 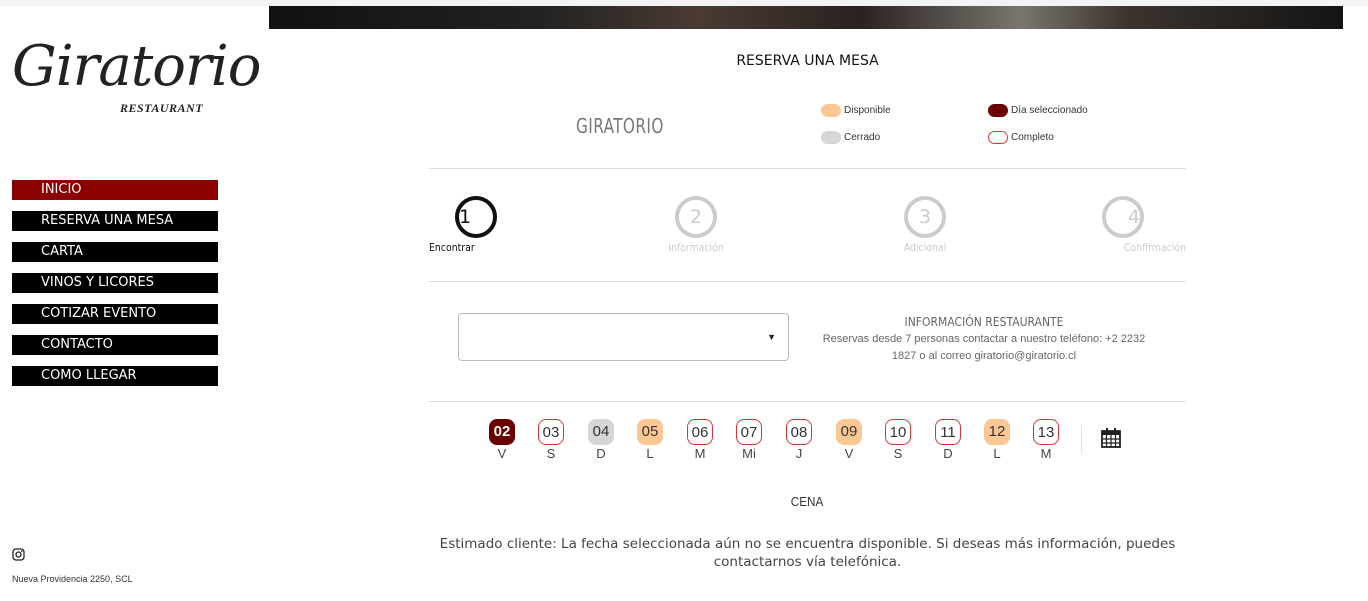 What do you see at coordinates (831, 110) in the screenshot?
I see `available-swatch` at bounding box center [831, 110].